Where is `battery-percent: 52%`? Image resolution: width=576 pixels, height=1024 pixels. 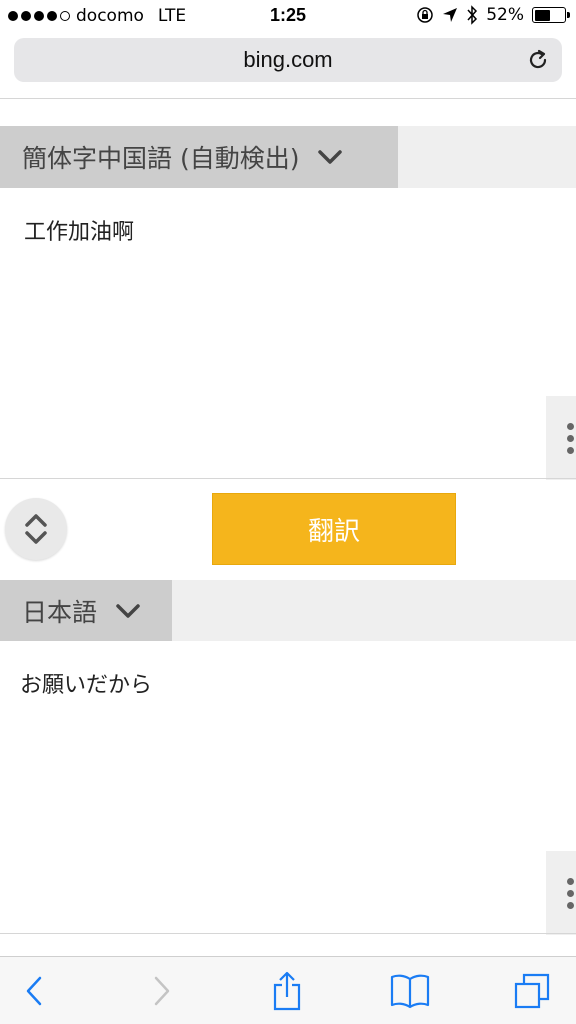 battery-percent: 52% is located at coordinates (505, 15).